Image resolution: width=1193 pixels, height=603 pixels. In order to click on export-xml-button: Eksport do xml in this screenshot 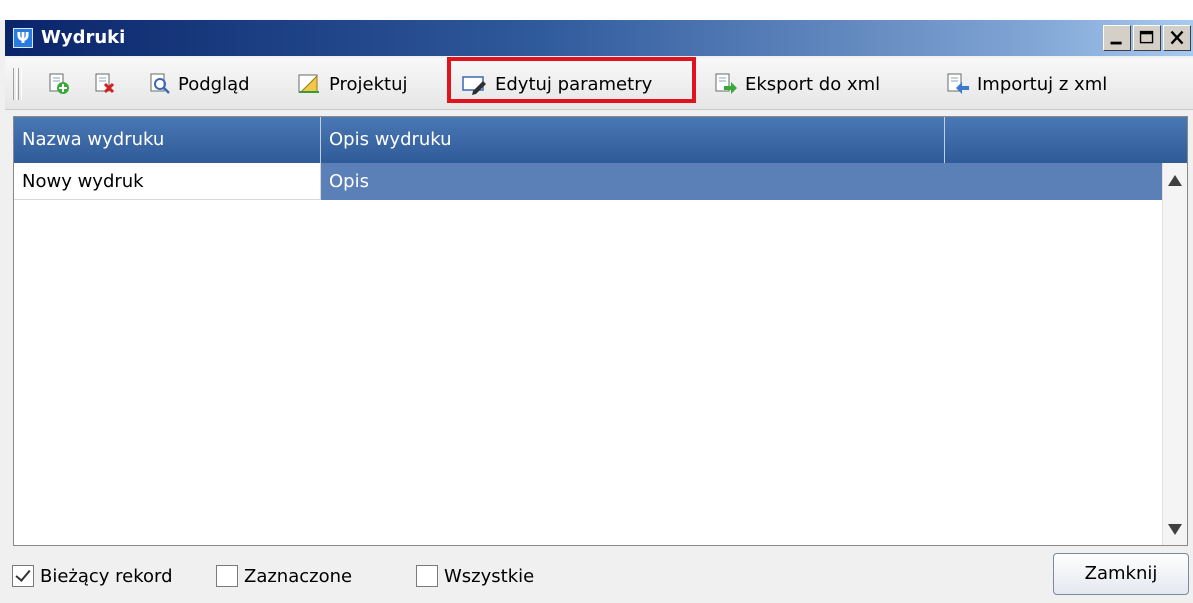, I will do `click(796, 84)`.